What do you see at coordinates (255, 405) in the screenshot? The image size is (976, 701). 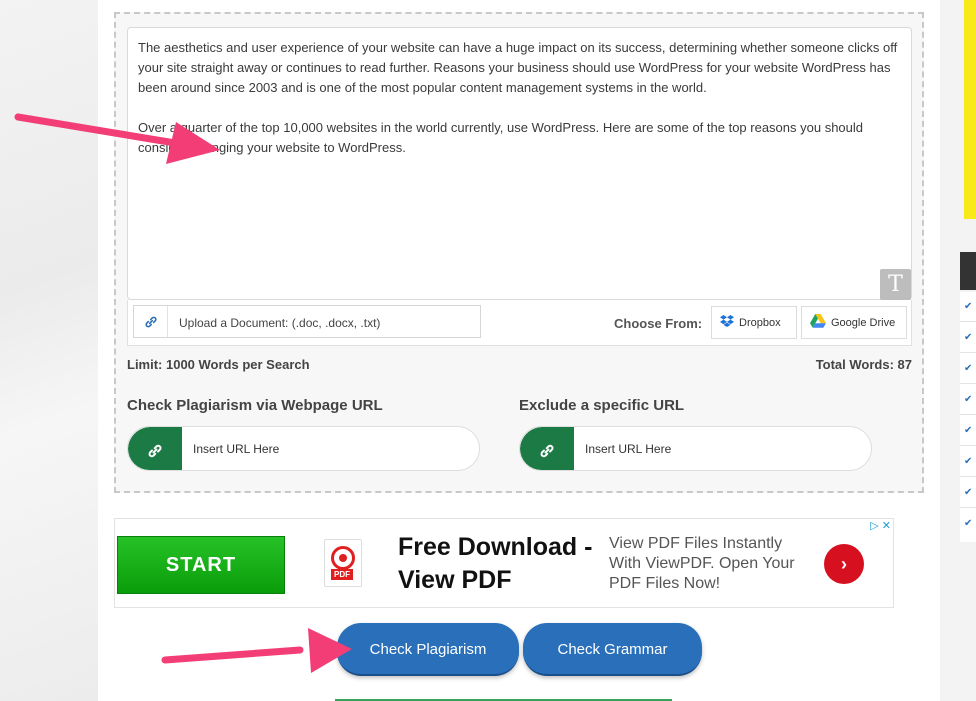 I see `url-check-heading: Check Plagiarism via Webpage URL` at bounding box center [255, 405].